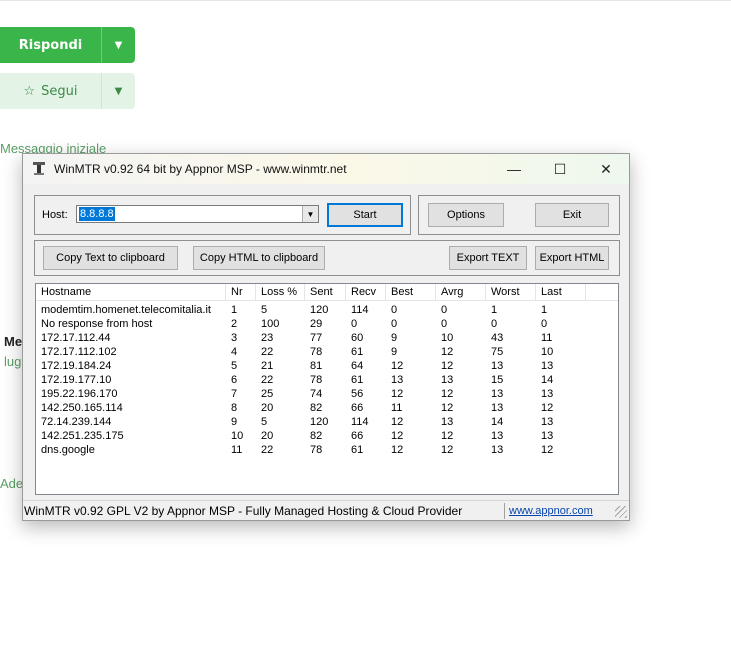  Describe the element at coordinates (466, 215) in the screenshot. I see `options-button: Options` at that location.